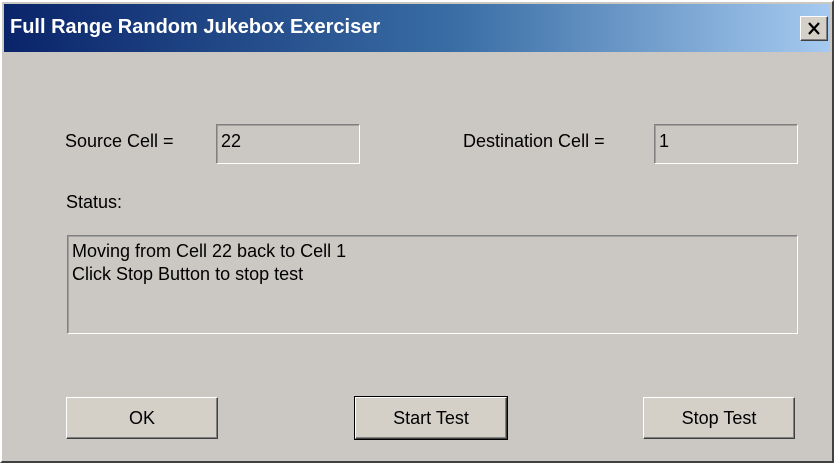 The width and height of the screenshot is (834, 463). I want to click on start-test-button: Start Test, so click(431, 418).